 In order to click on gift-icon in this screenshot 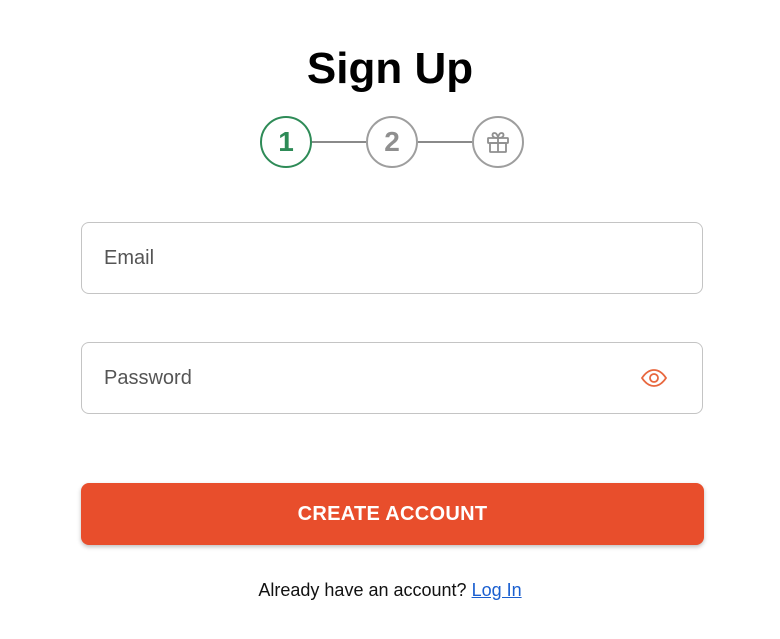, I will do `click(498, 142)`.